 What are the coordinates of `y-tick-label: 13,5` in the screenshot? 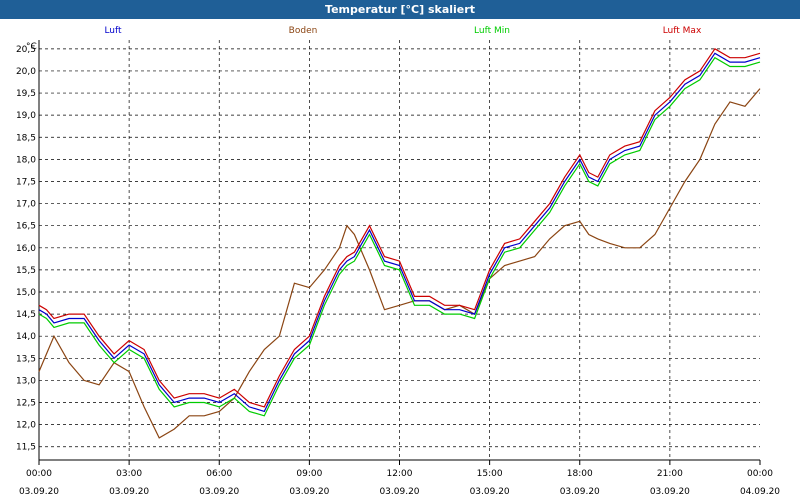 It's located at (26, 359).